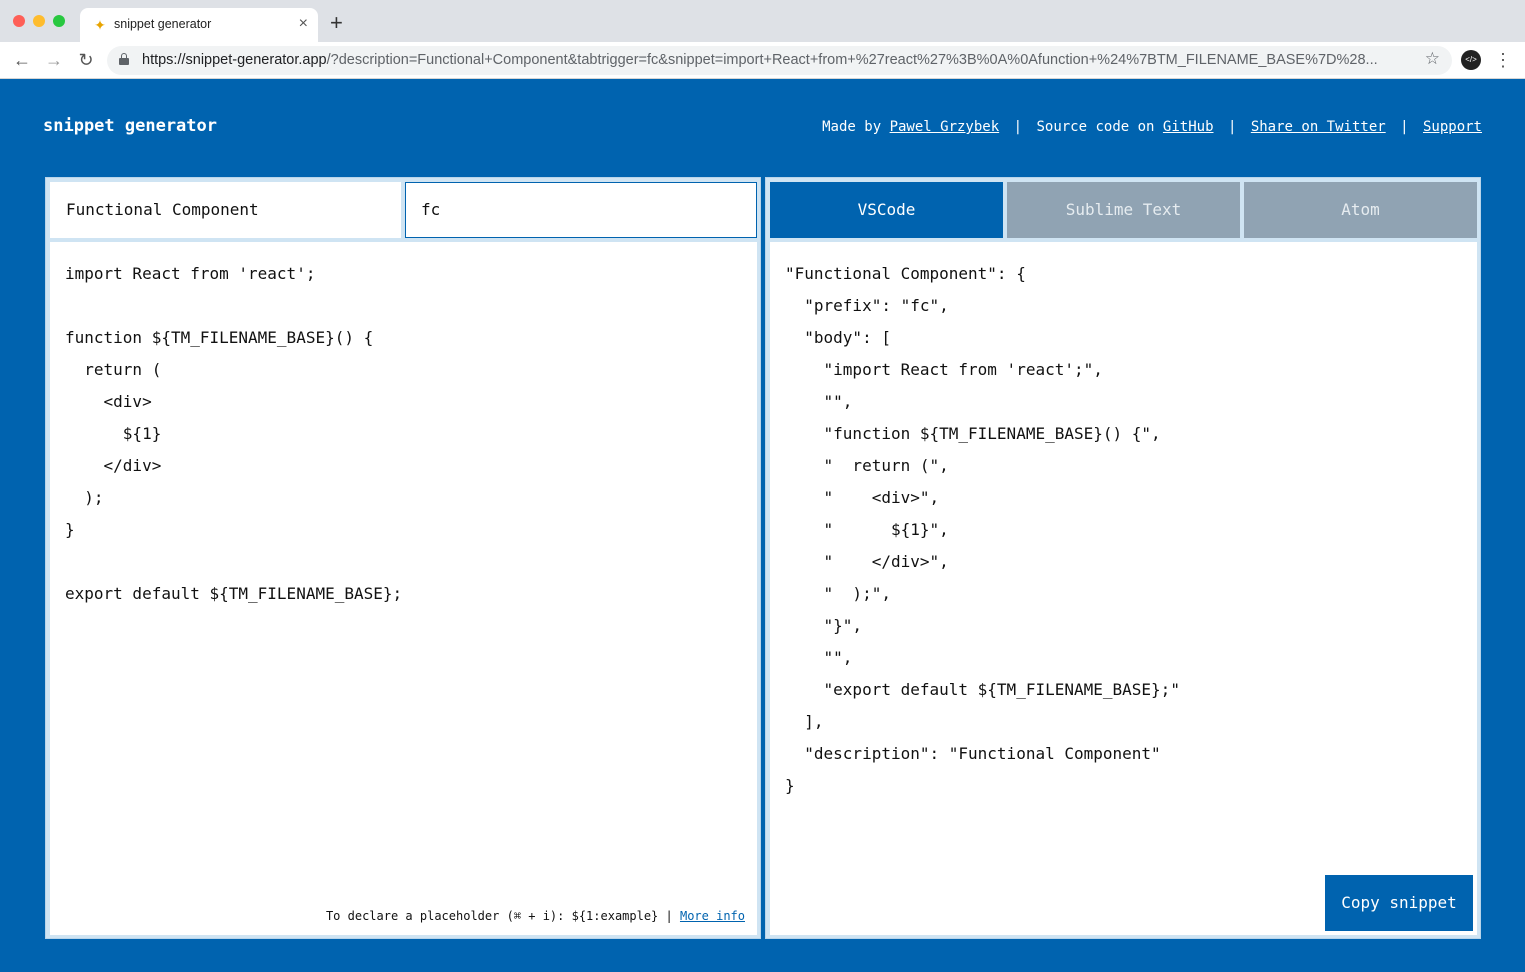 Image resolution: width=1525 pixels, height=972 pixels. Describe the element at coordinates (303, 24) in the screenshot. I see `close-tab-icon: ×` at that location.